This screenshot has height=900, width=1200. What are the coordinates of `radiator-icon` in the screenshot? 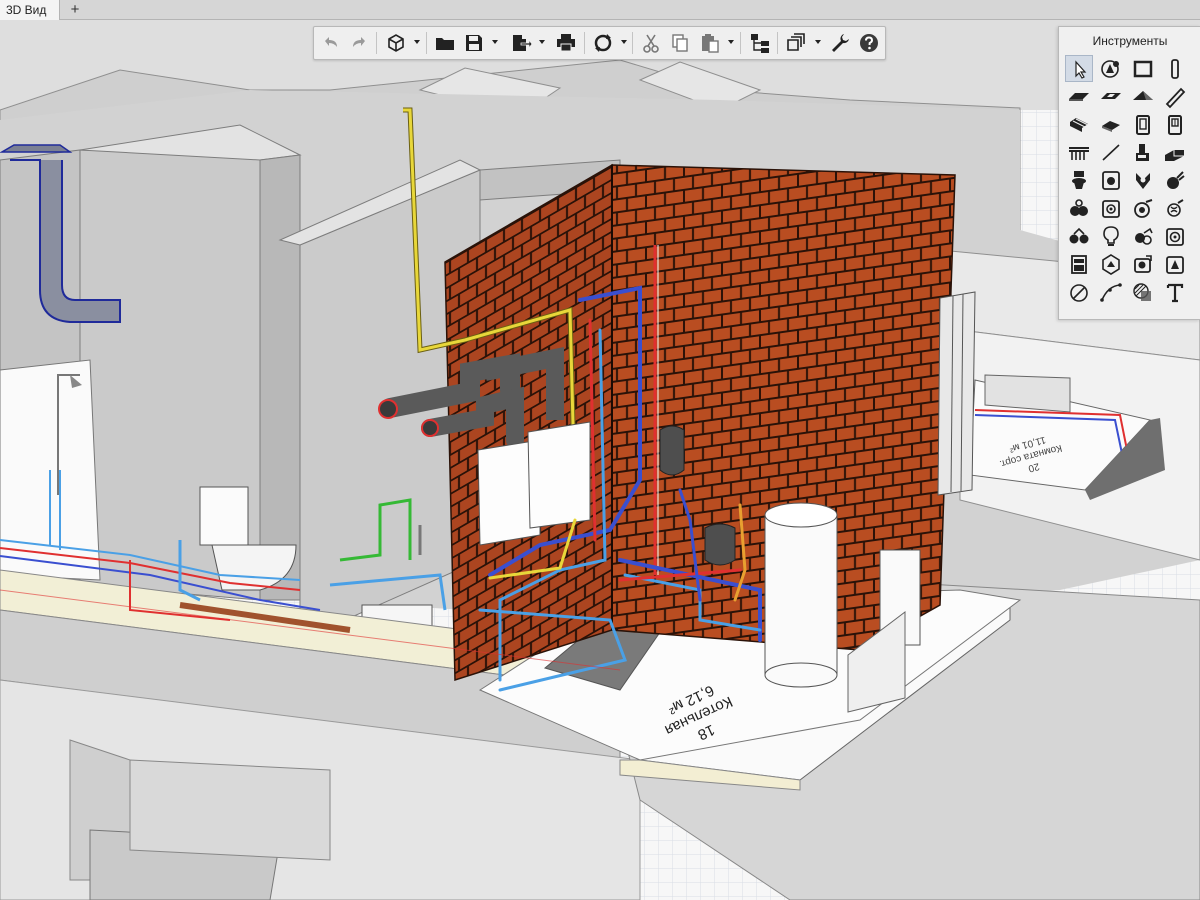 It's located at (1143, 181).